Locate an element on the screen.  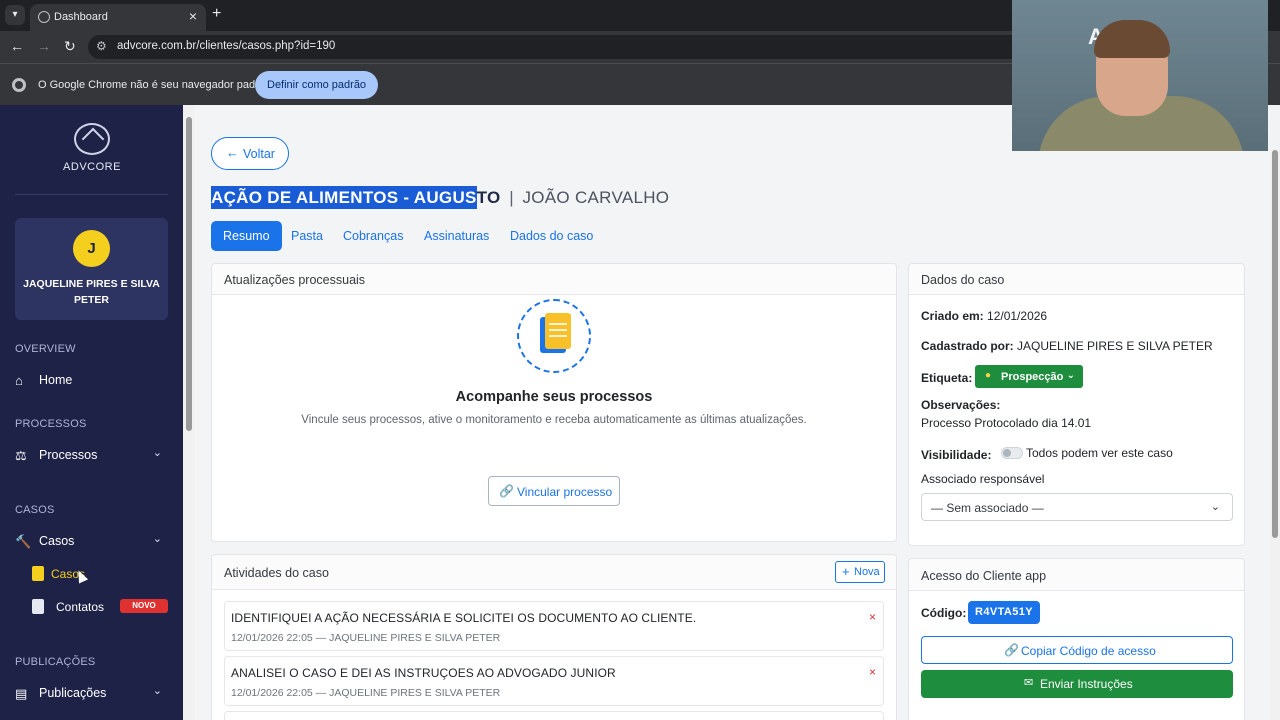
visibility-value: Todos podem ver este caso is located at coordinates (1099, 453).